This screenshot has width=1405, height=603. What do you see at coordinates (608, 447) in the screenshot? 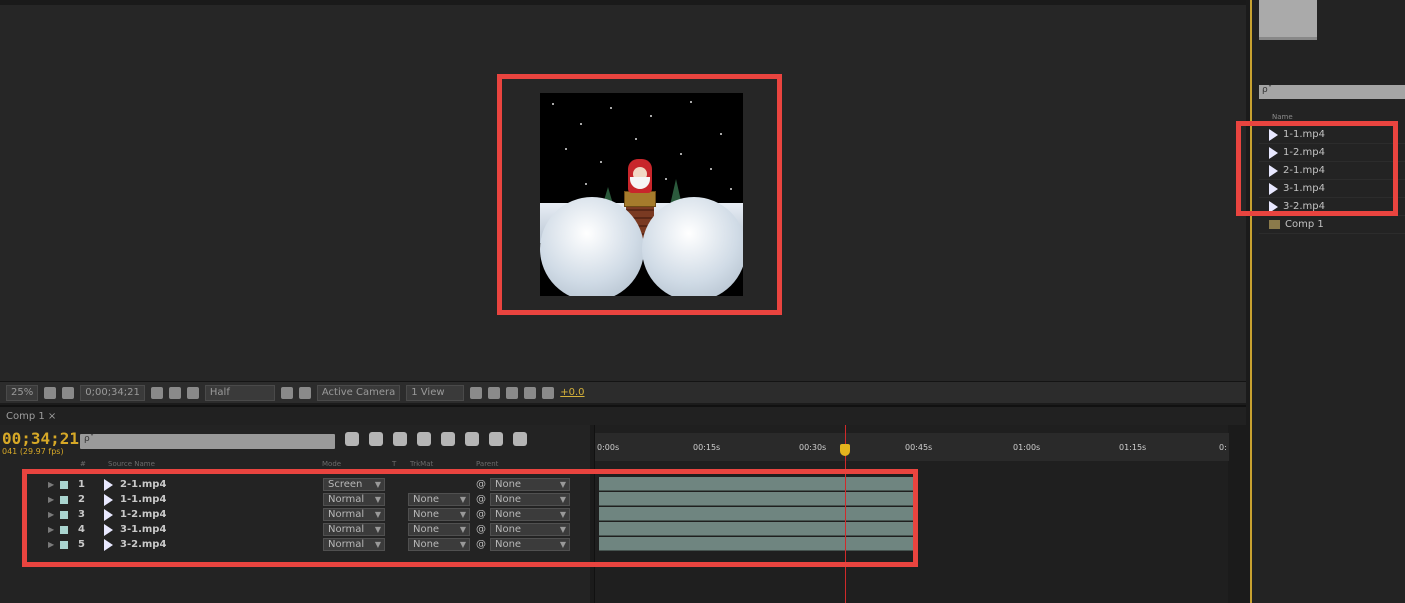
I see `ruler-label: 0:00s` at bounding box center [608, 447].